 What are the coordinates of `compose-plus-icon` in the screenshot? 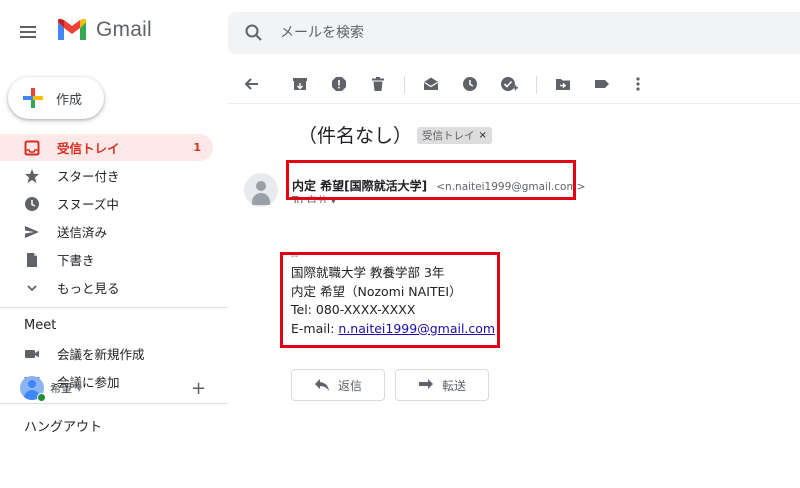 It's located at (33, 98).